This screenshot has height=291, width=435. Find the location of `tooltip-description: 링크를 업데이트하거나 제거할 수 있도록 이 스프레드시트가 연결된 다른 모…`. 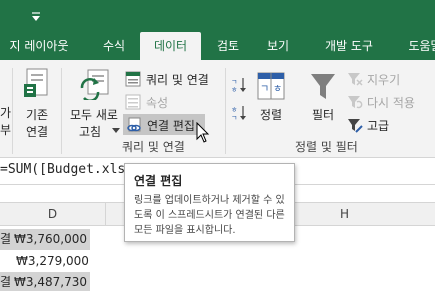

tooltip-description: 링크를 업데이트하거나 제거할 수 있도록 이 스프레드시트가 연결된 다른 모… is located at coordinates (209, 215).